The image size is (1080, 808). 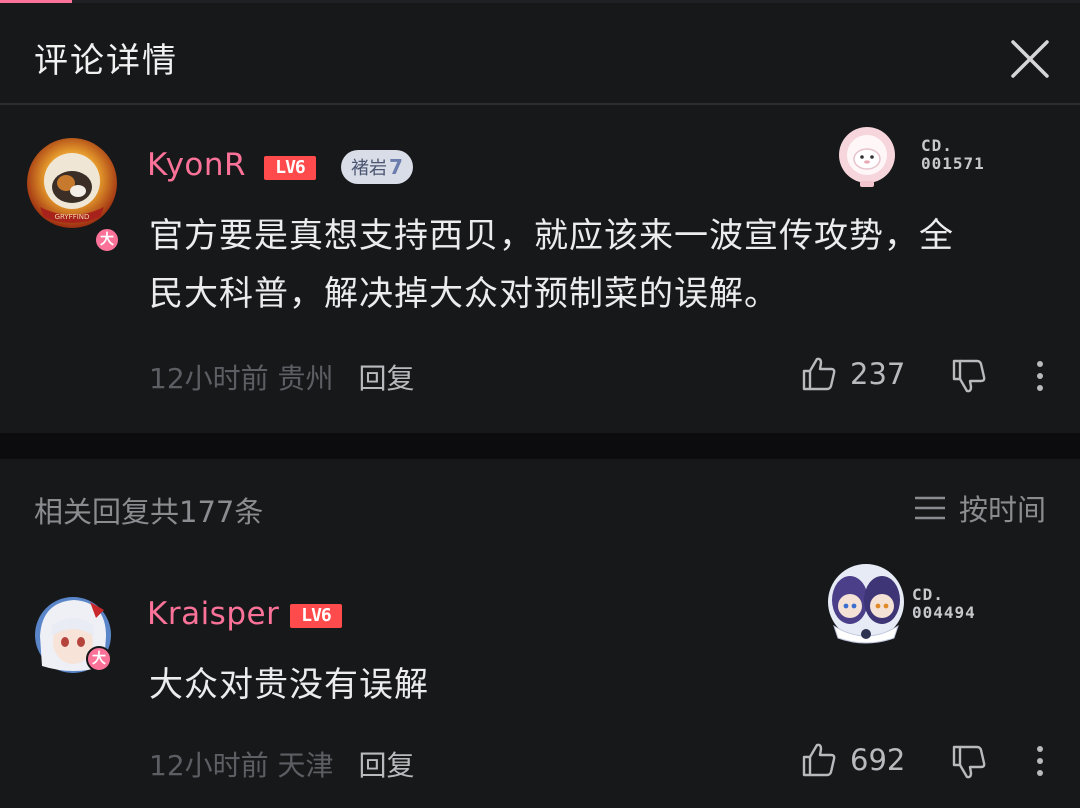 What do you see at coordinates (464, 294) in the screenshot?
I see `comment-content-line: 民大科普，解决掉大众对预制菜的误解。` at bounding box center [464, 294].